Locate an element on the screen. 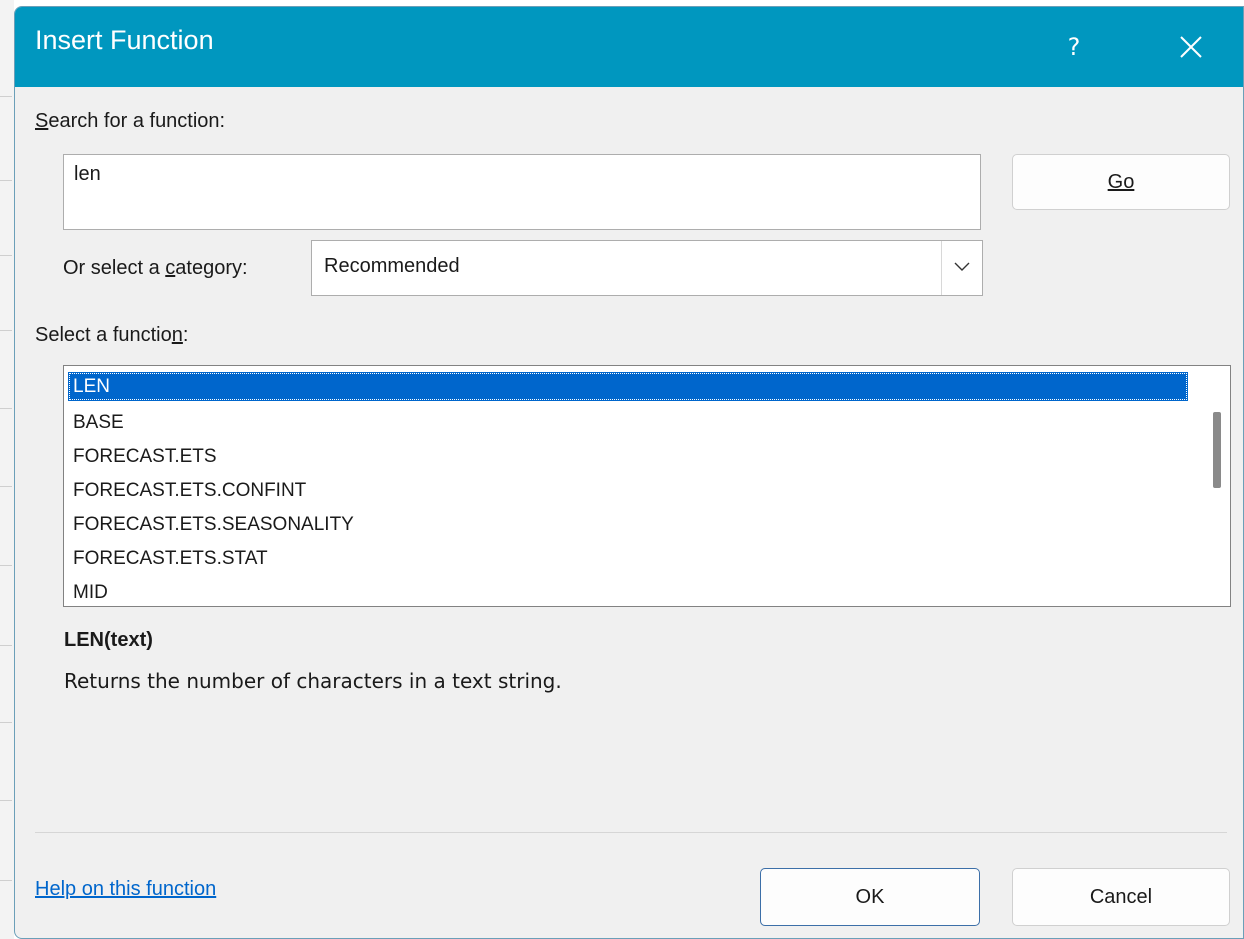  function-list-label: Select a function: is located at coordinates (111, 335).